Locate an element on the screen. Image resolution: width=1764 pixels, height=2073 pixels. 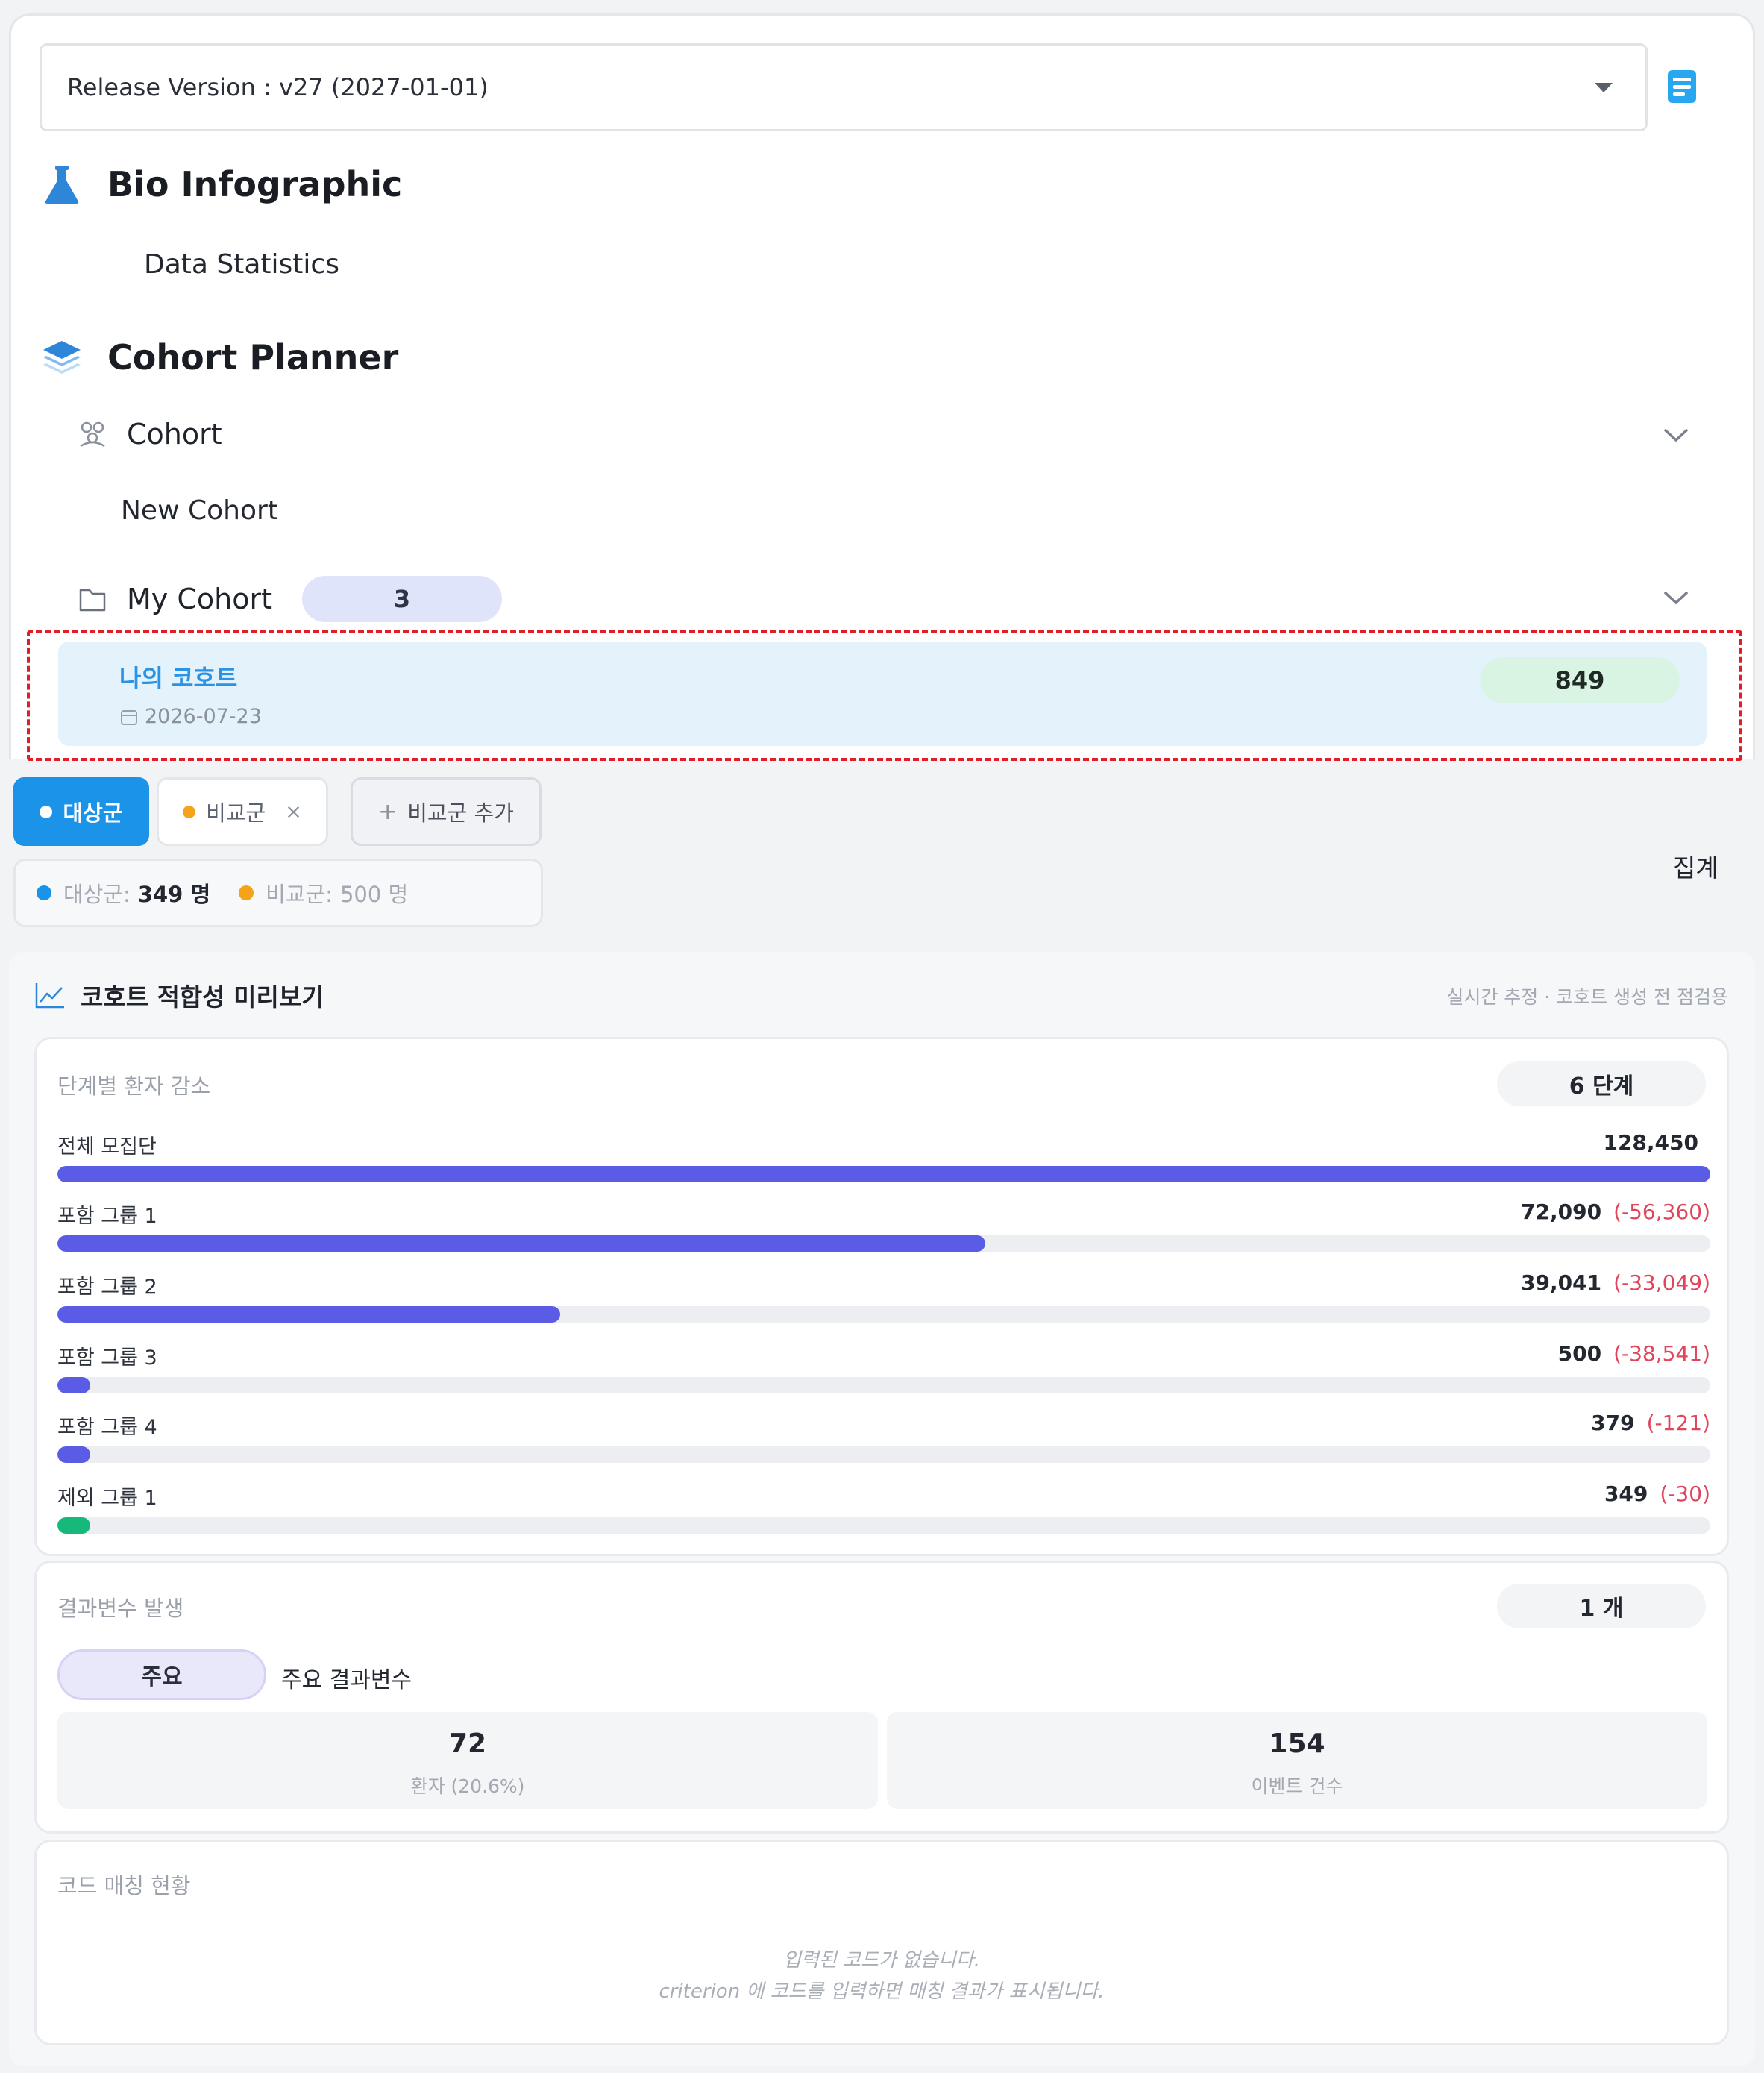
outcome-title: 결과변수 발생 is located at coordinates (120, 1608).